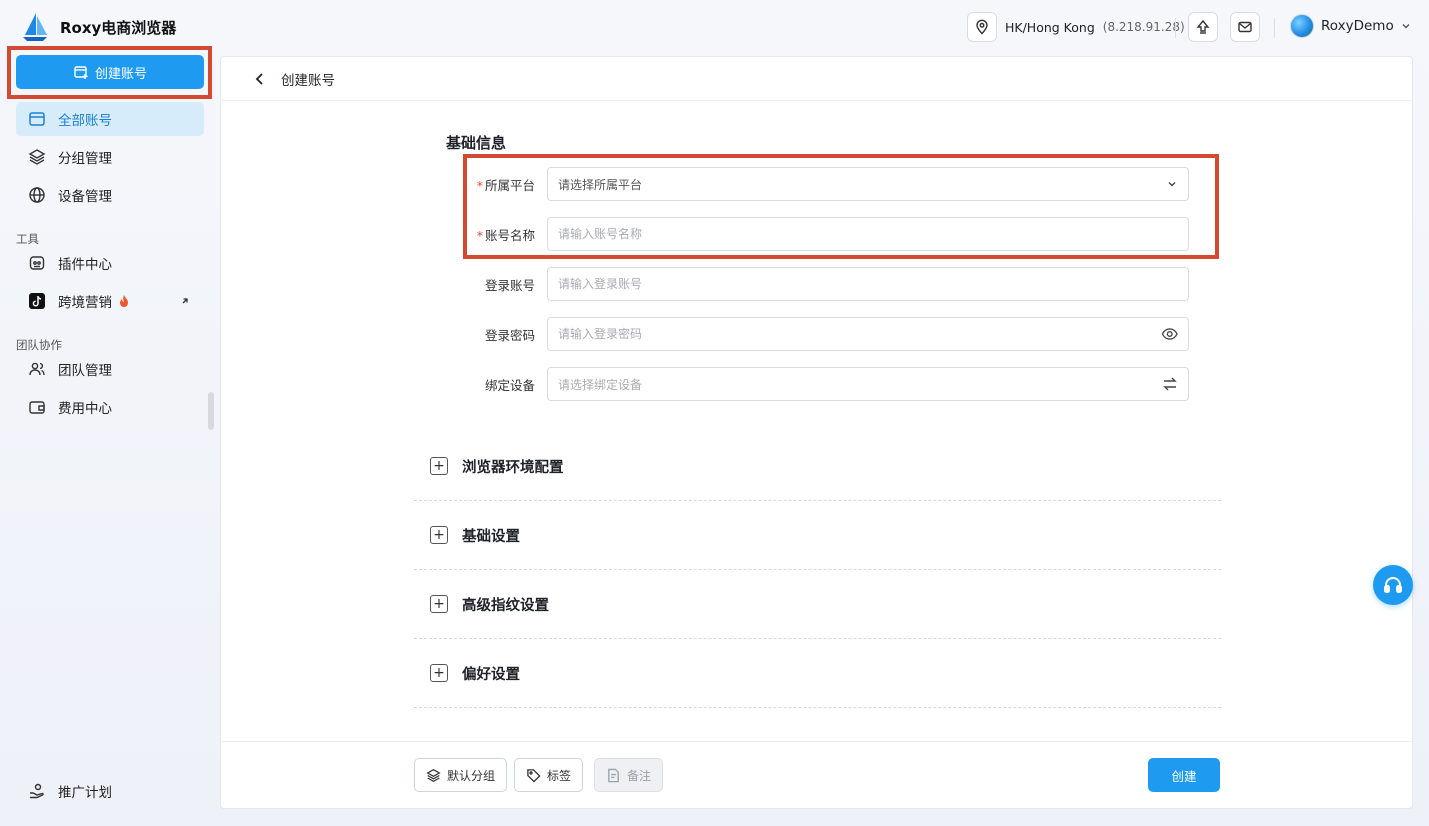 The image size is (1429, 826). What do you see at coordinates (476, 143) in the screenshot?
I see `section-title-basic-info: 基础信息` at bounding box center [476, 143].